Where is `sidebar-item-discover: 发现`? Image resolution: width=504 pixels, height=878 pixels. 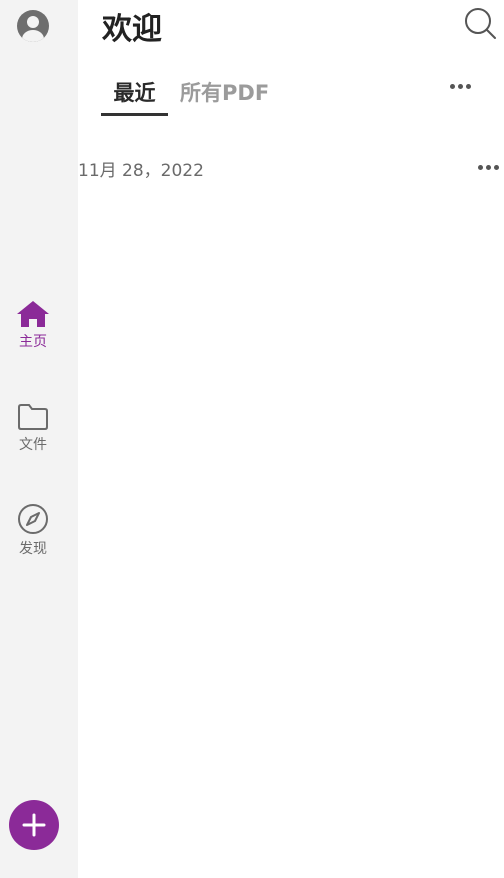
sidebar-item-discover: 发现 is located at coordinates (33, 530).